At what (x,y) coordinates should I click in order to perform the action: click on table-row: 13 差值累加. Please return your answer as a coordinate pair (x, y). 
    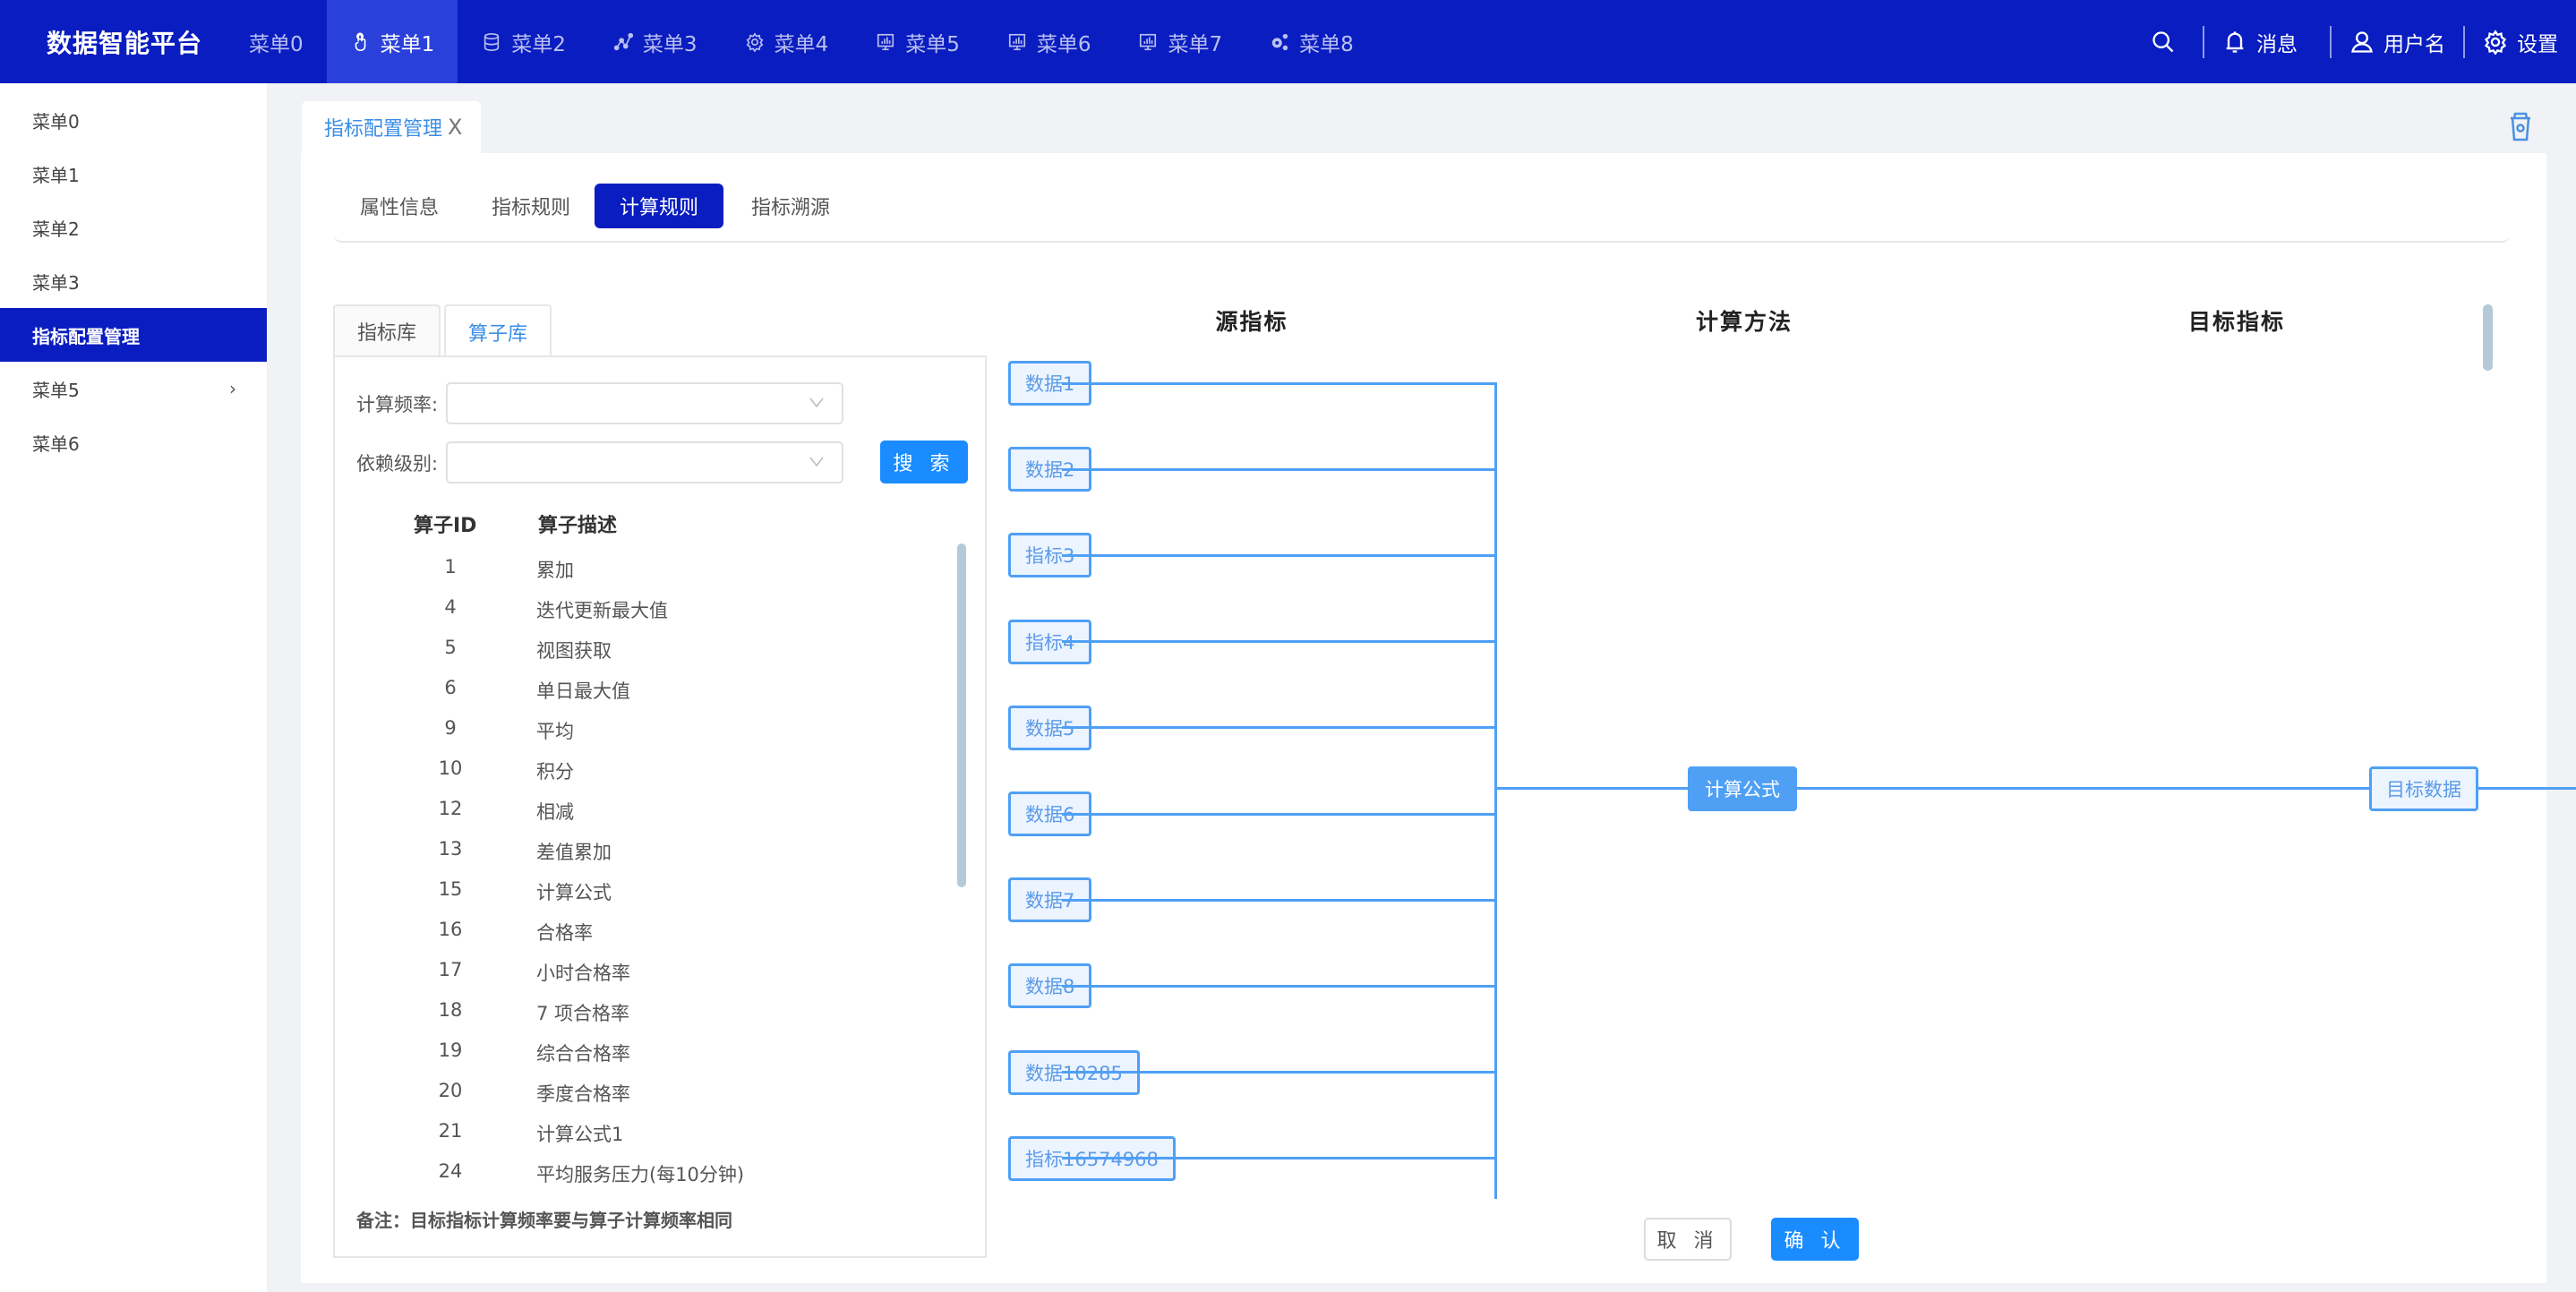
    Looking at the image, I should click on (660, 851).